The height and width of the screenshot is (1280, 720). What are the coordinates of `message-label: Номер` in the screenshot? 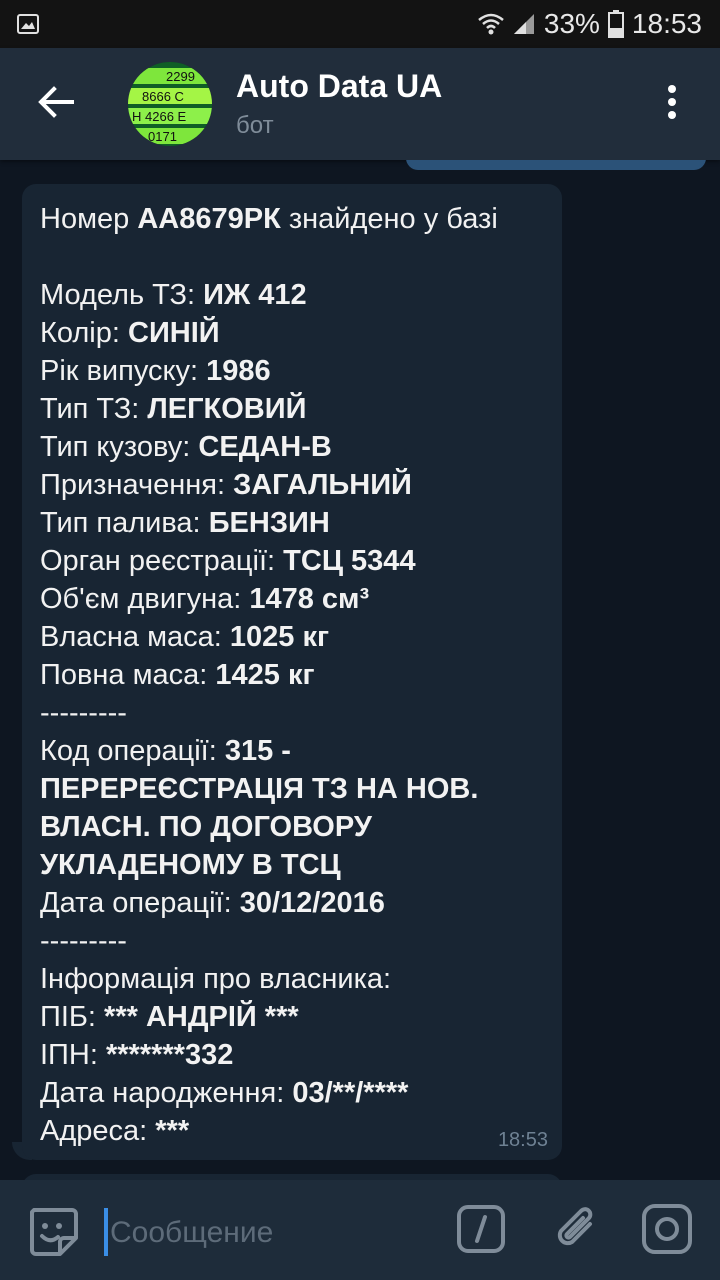 It's located at (89, 219).